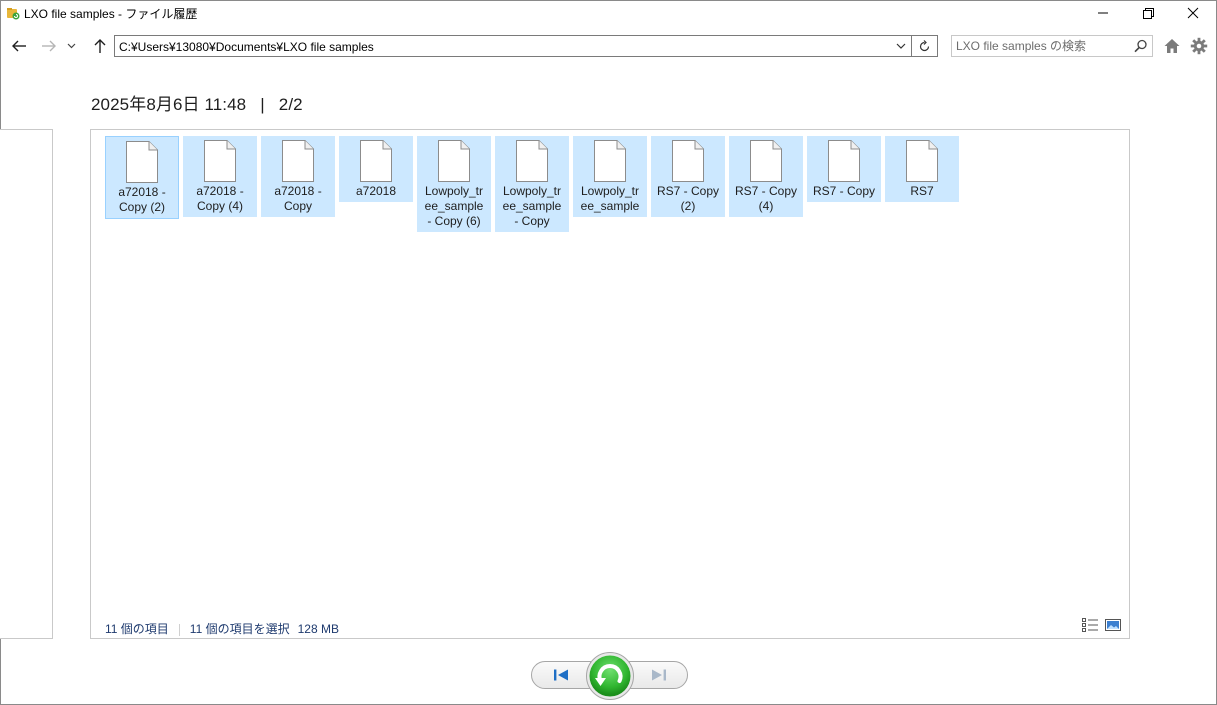 This screenshot has height=705, width=1217. Describe the element at coordinates (26, 384) in the screenshot. I see `previous-version-panel` at that location.